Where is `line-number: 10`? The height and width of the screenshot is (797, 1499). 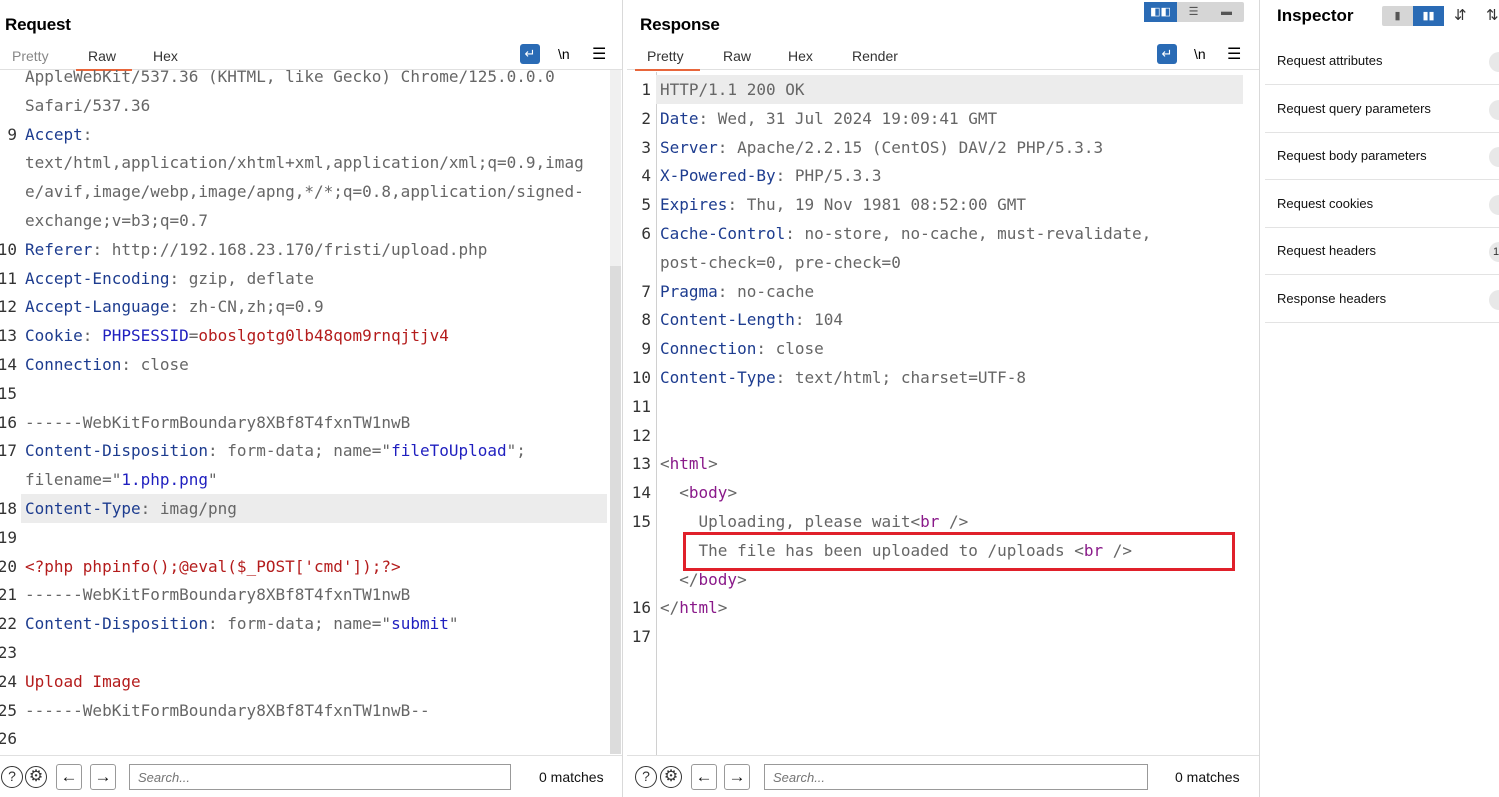 line-number: 10 is located at coordinates (8, 249).